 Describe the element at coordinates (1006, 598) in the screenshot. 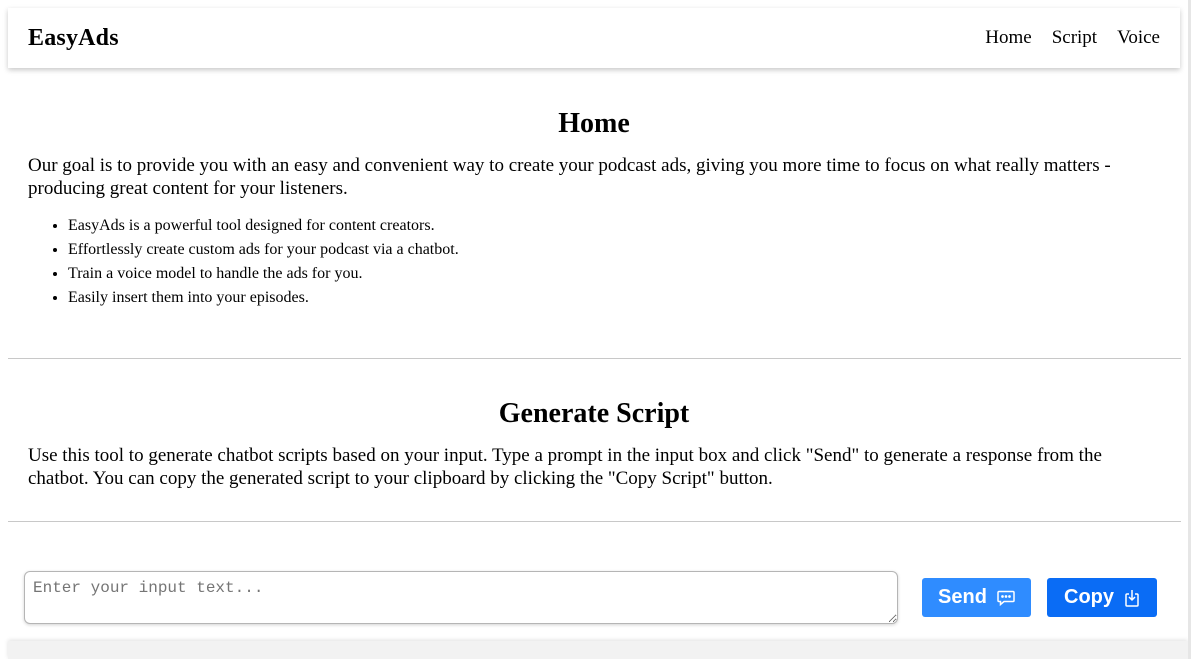

I see `chat-bubble-icon` at that location.